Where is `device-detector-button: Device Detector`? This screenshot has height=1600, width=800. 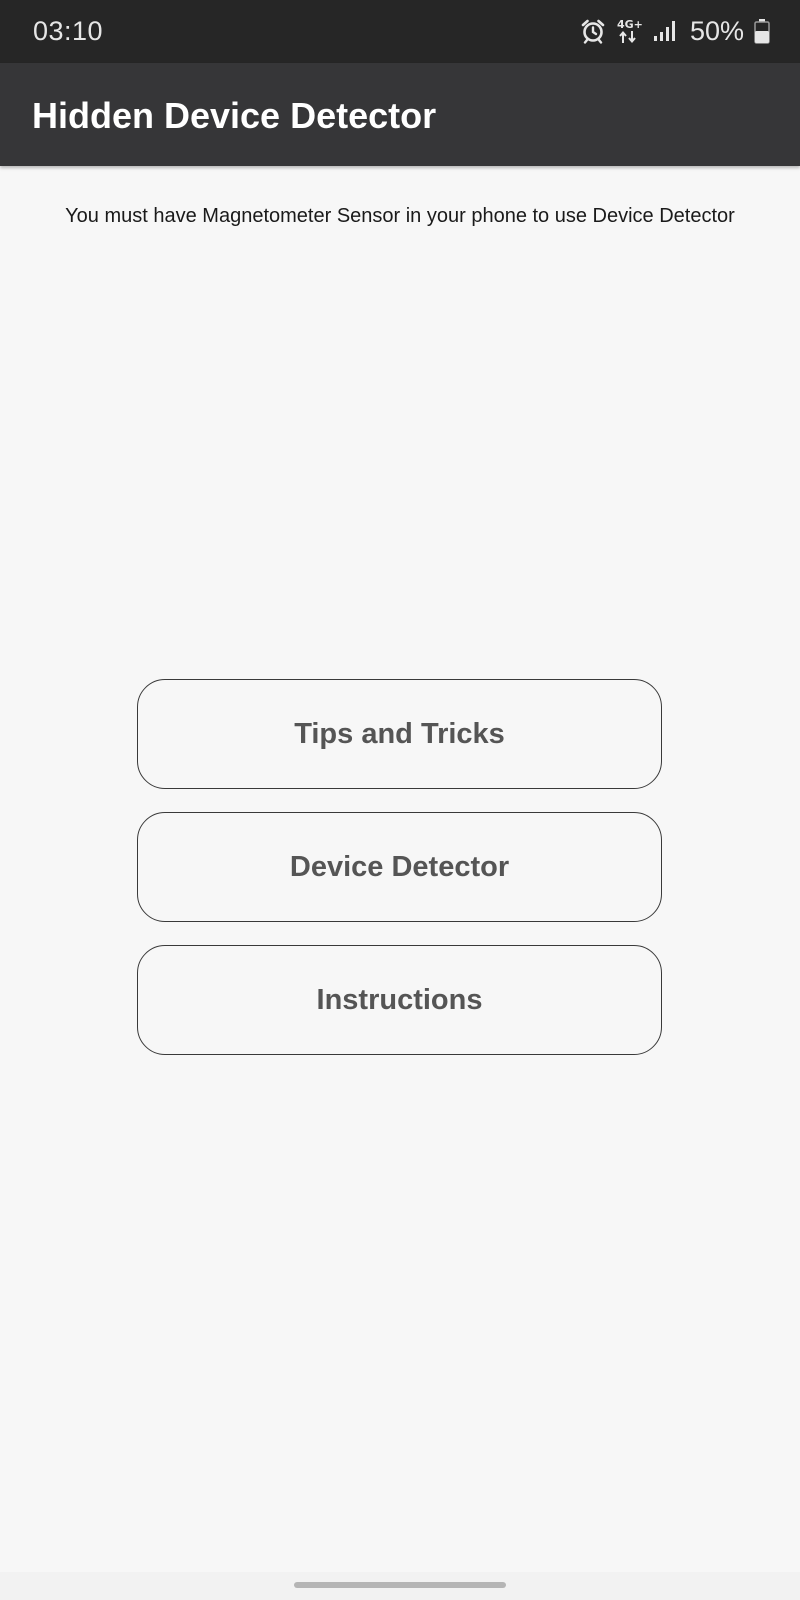
device-detector-button: Device Detector is located at coordinates (399, 867).